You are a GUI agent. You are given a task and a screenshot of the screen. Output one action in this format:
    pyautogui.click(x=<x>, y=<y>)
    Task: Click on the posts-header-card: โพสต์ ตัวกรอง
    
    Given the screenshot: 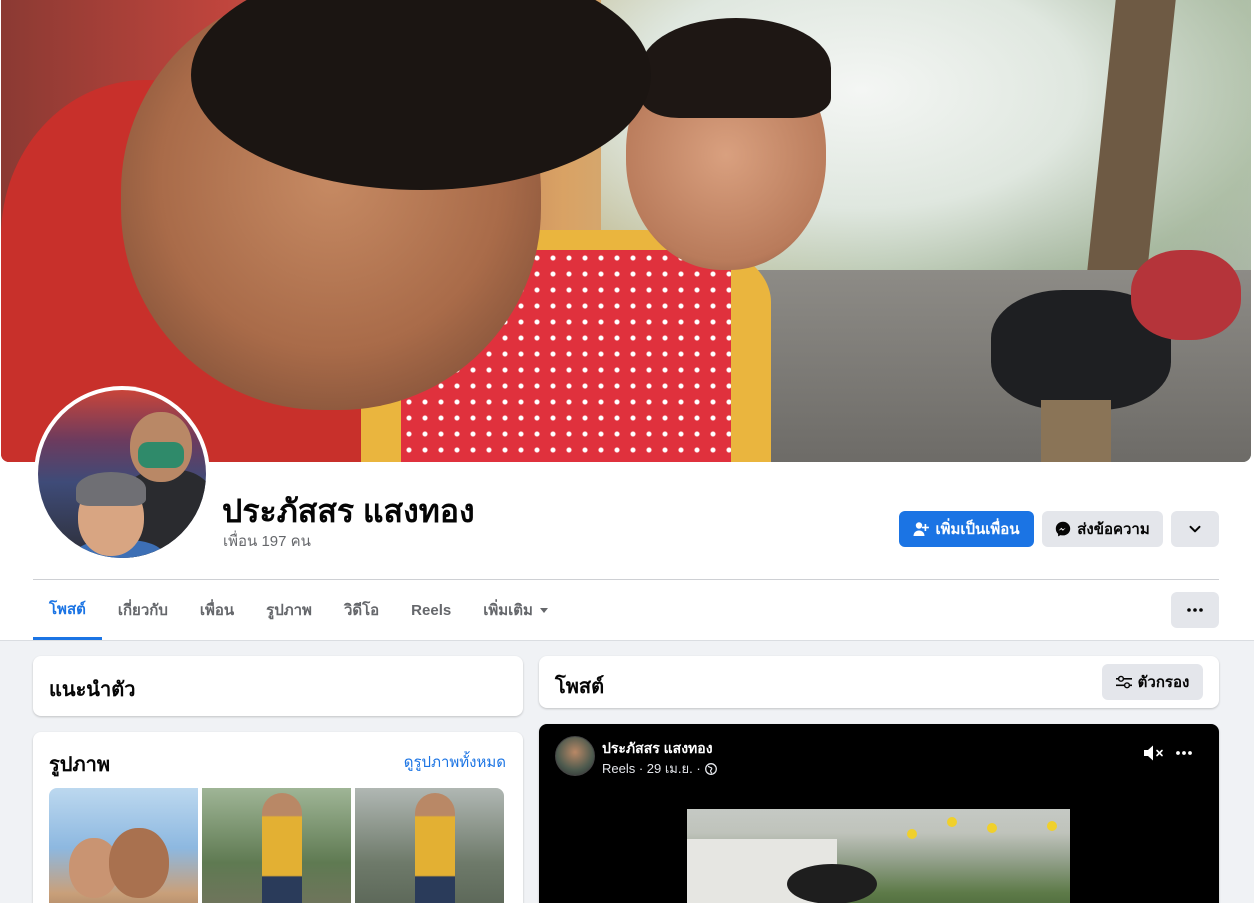 What is the action you would take?
    pyautogui.click(x=879, y=682)
    